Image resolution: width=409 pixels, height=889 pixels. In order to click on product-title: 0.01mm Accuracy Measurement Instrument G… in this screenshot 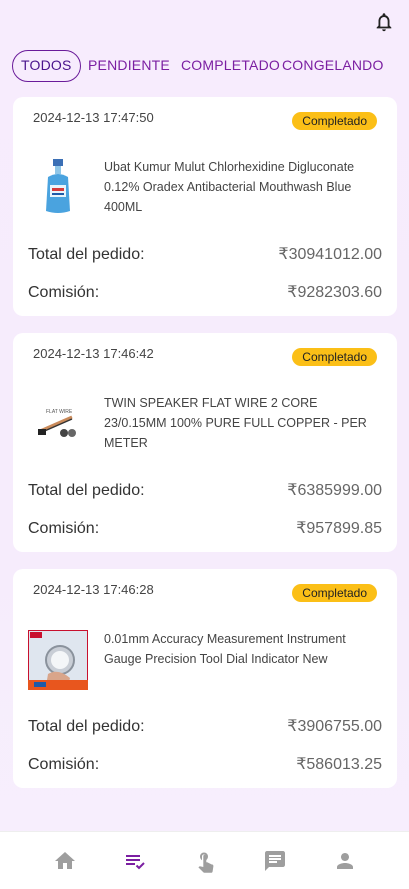, I will do `click(225, 649)`.